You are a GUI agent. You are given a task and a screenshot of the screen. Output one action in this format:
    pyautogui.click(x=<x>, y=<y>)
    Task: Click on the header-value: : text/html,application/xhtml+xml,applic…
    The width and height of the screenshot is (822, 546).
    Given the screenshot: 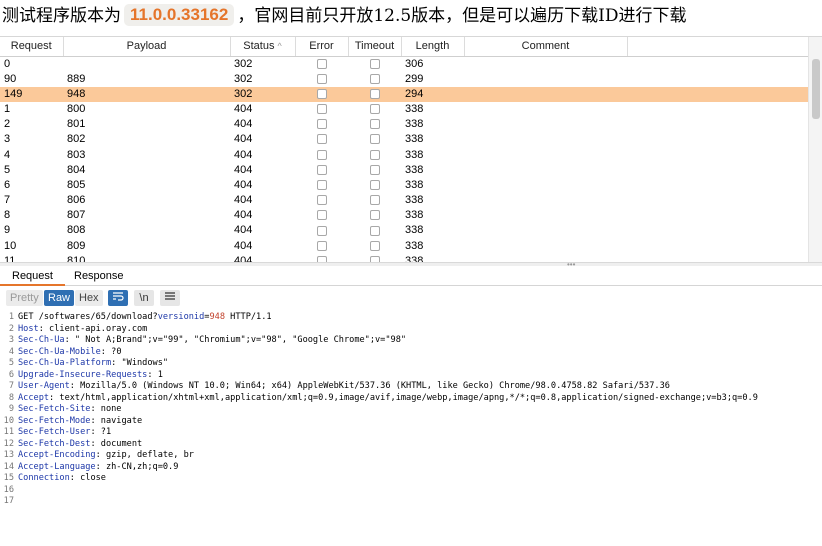 What is the action you would take?
    pyautogui.click(x=403, y=397)
    